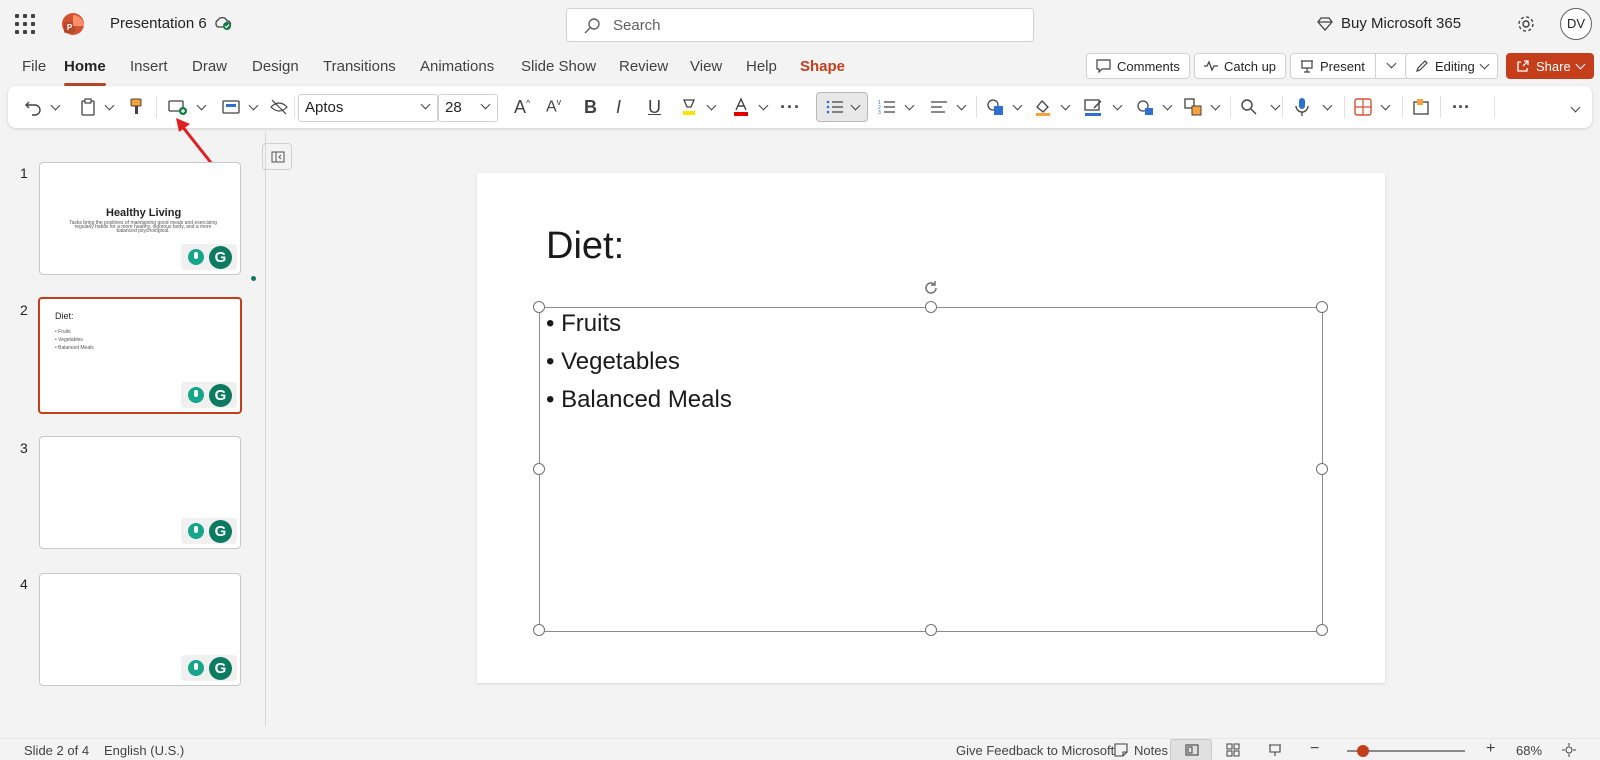  Describe the element at coordinates (618, 107) in the screenshot. I see `italic-button: I` at that location.